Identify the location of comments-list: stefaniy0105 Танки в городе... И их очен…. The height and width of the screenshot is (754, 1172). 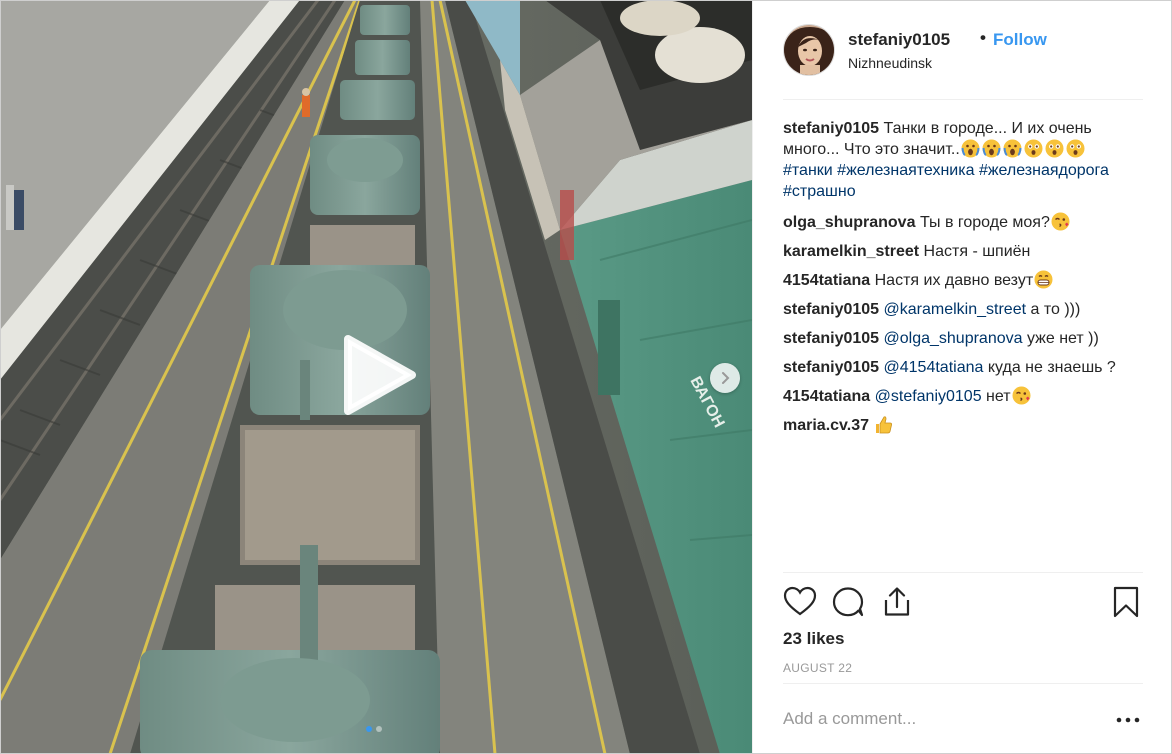
(963, 281).